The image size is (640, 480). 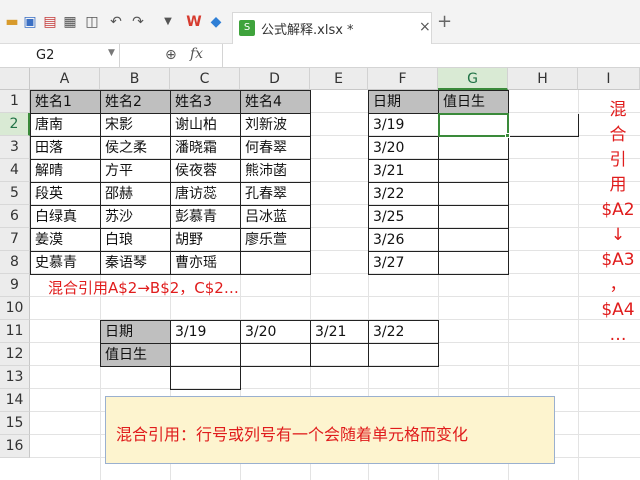 What do you see at coordinates (403, 79) in the screenshot?
I see `column-header-f: F` at bounding box center [403, 79].